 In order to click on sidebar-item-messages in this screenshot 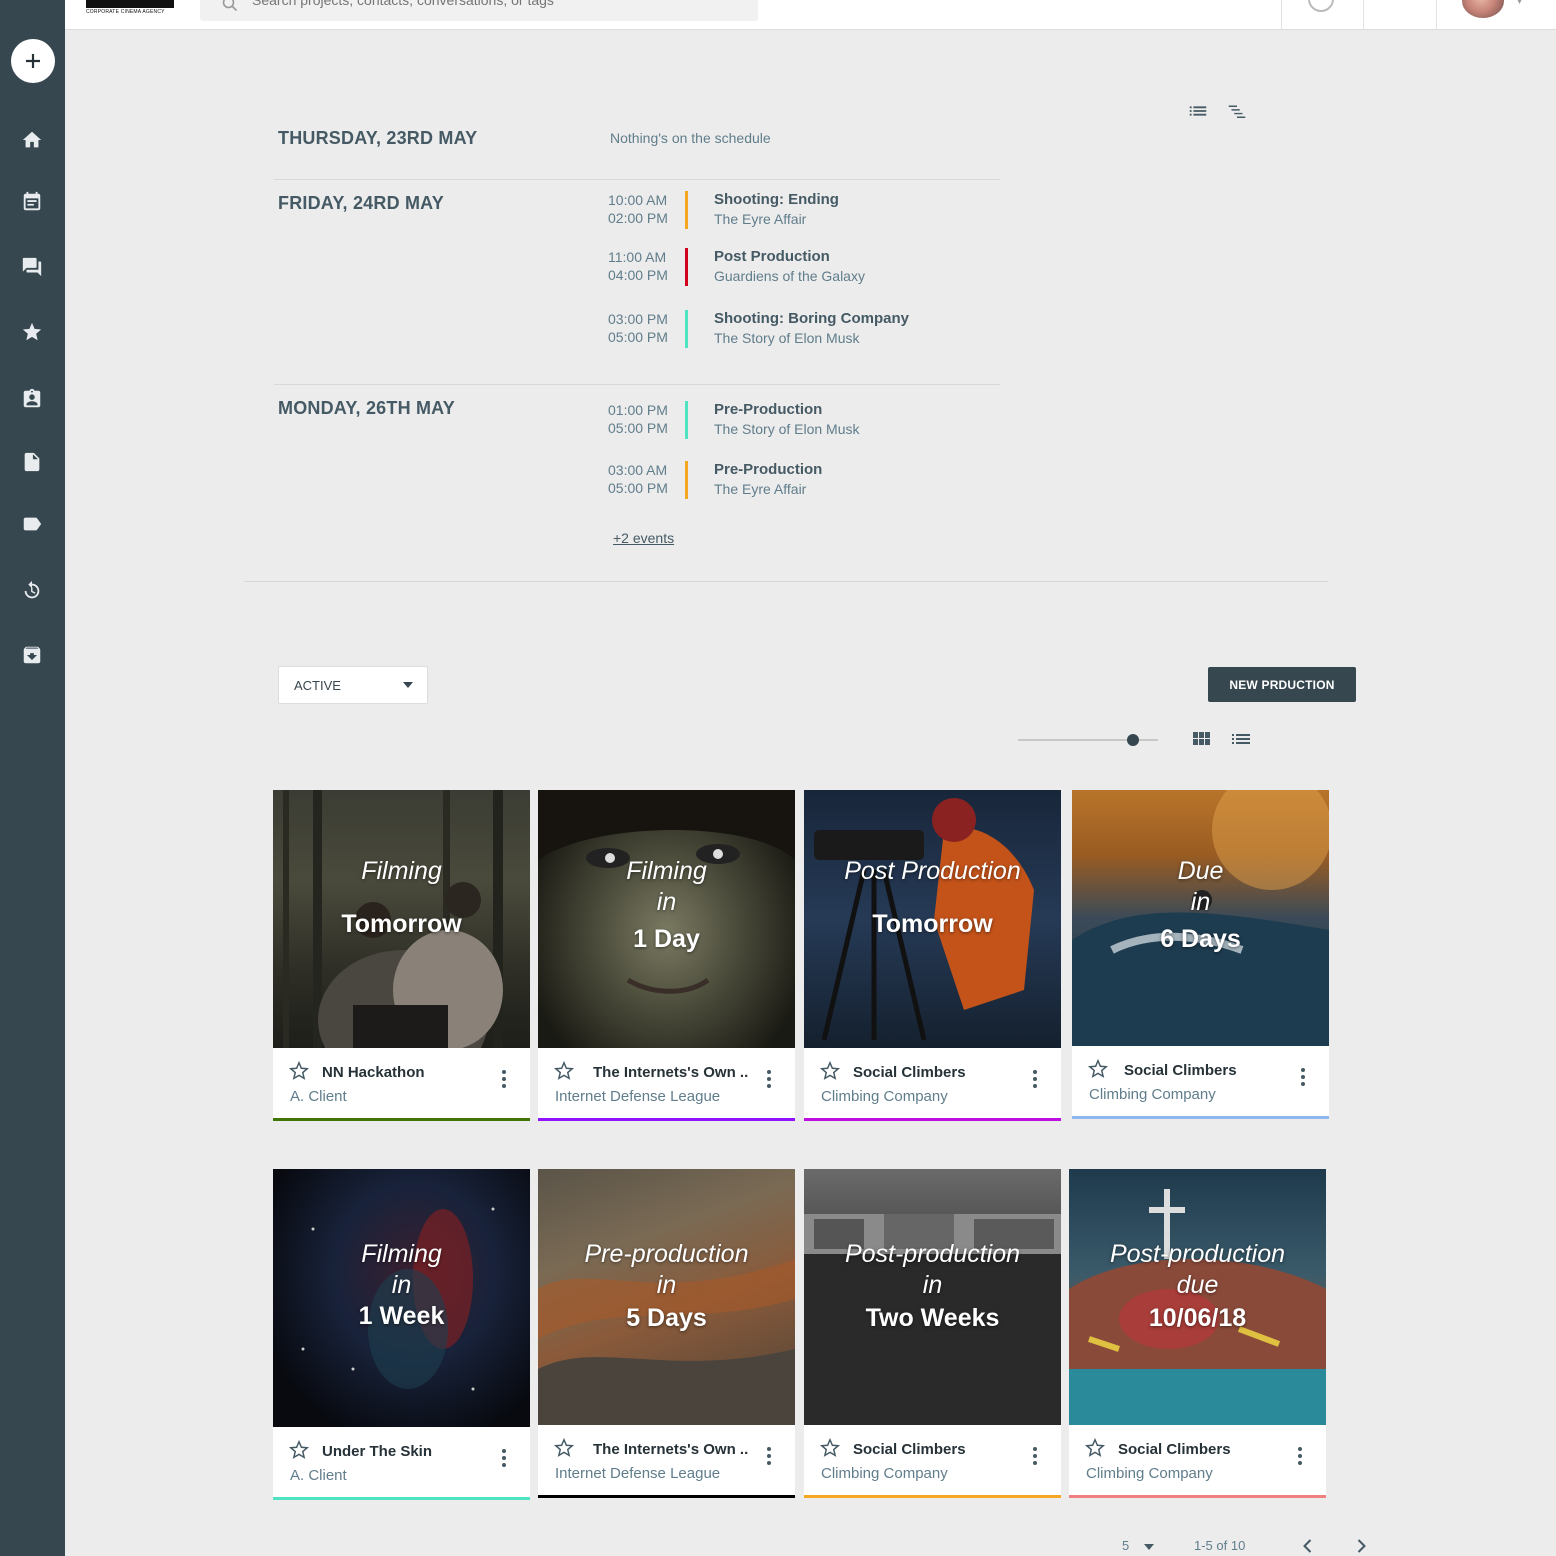, I will do `click(32, 267)`.